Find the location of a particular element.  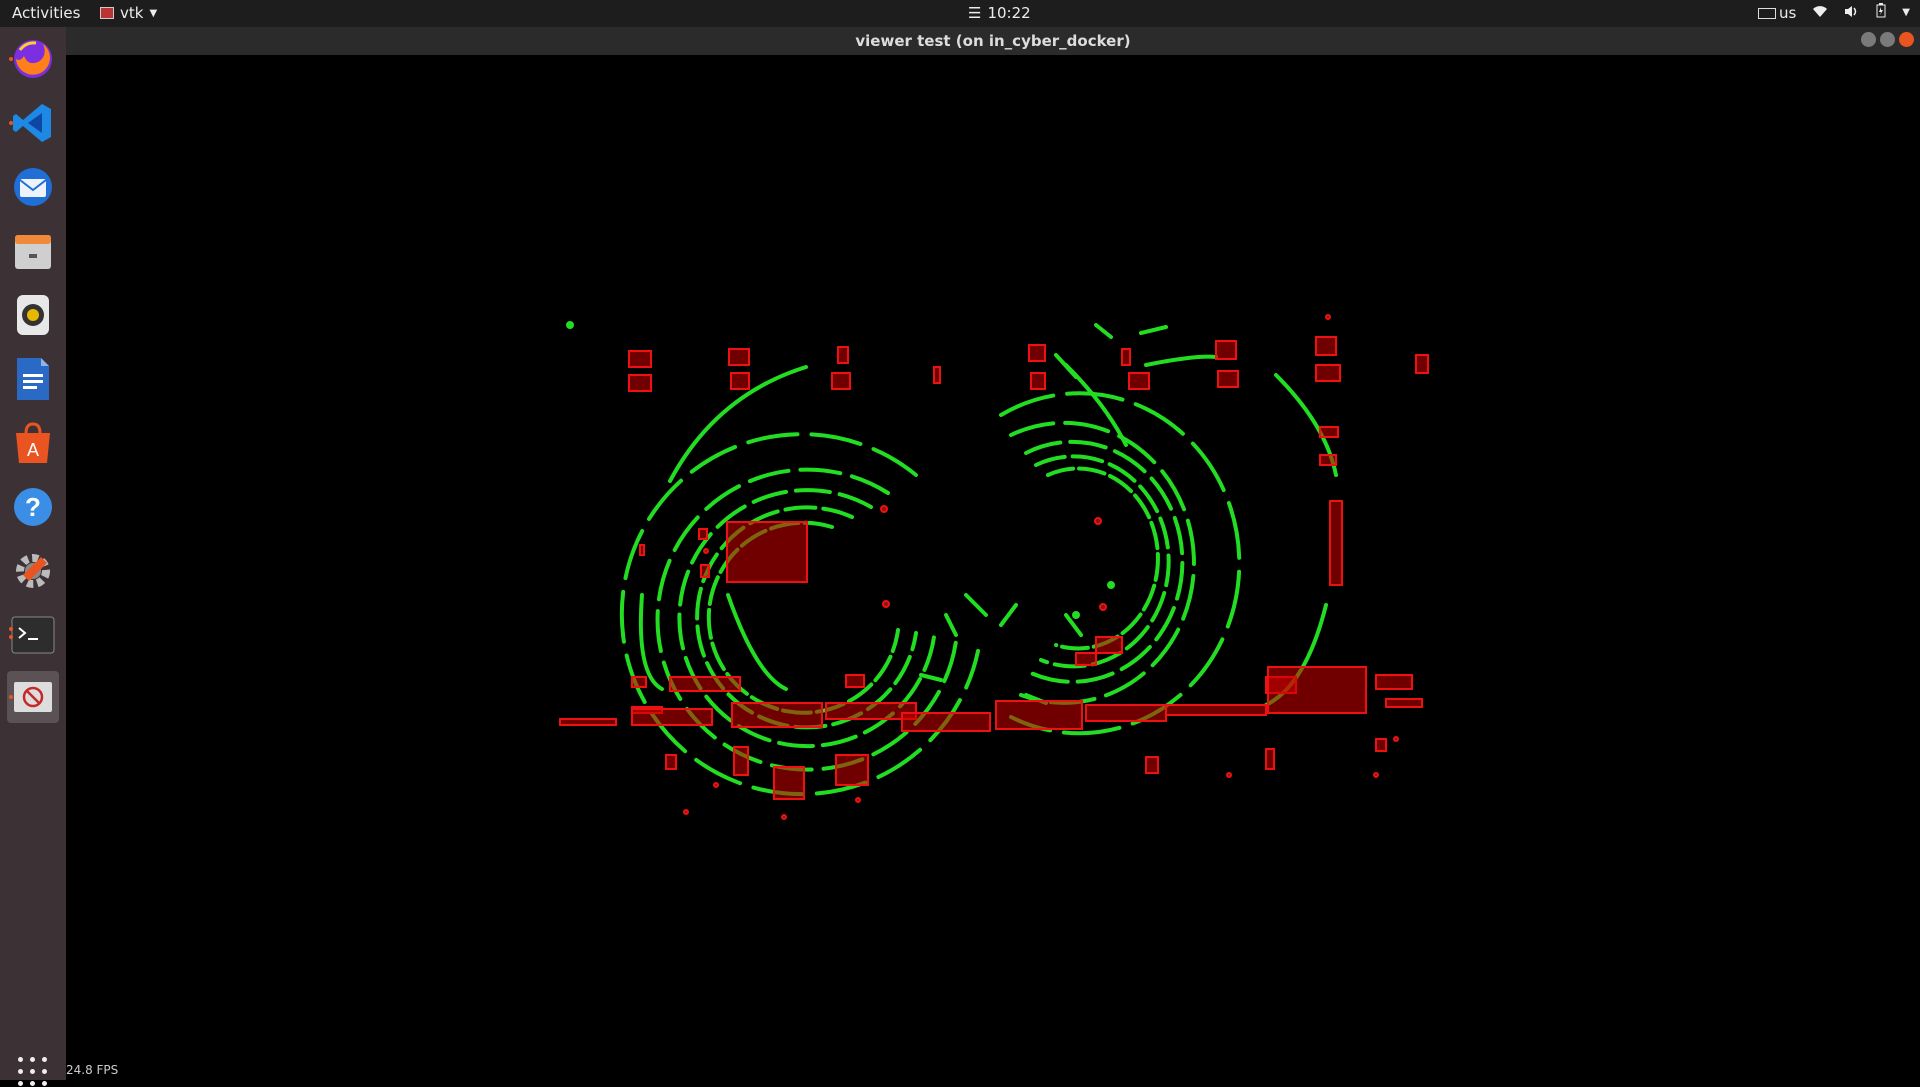

keyboard-icon is located at coordinates (1766, 13).